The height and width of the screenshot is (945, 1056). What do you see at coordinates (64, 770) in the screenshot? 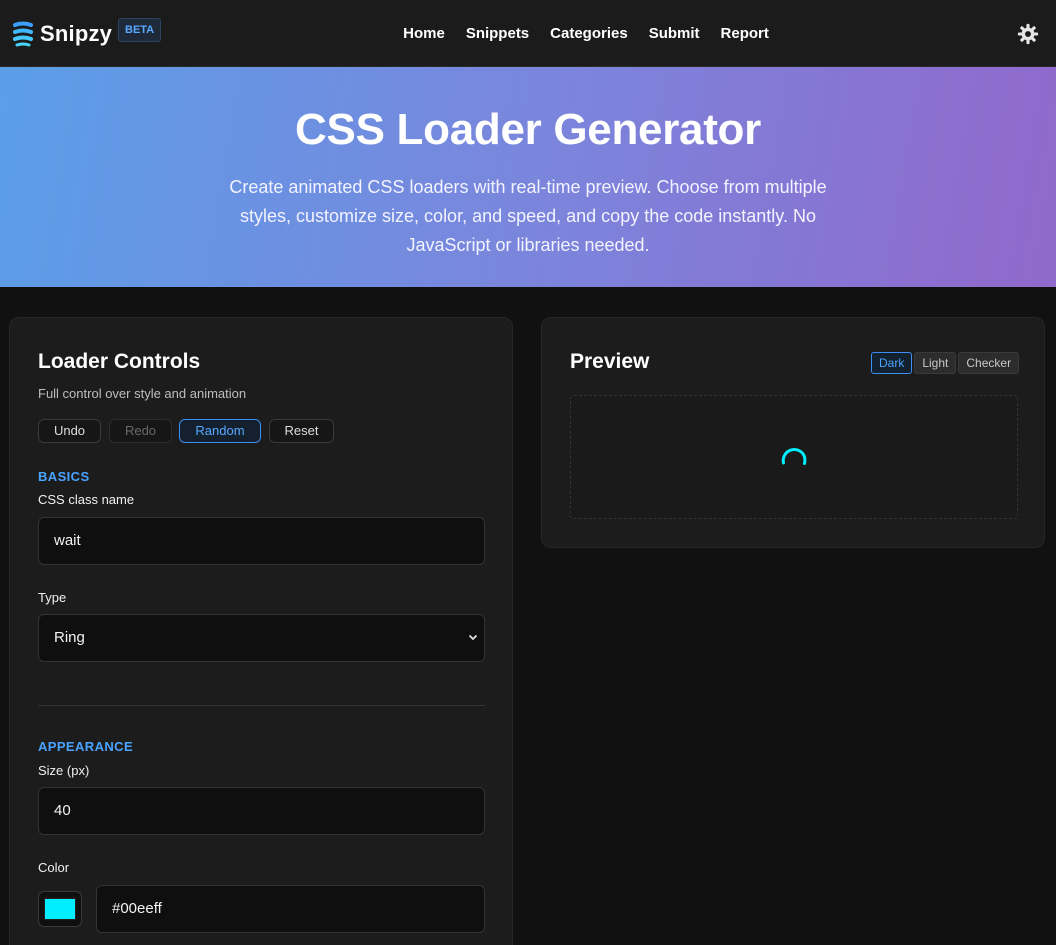
I see `size-label: Size (px)` at bounding box center [64, 770].